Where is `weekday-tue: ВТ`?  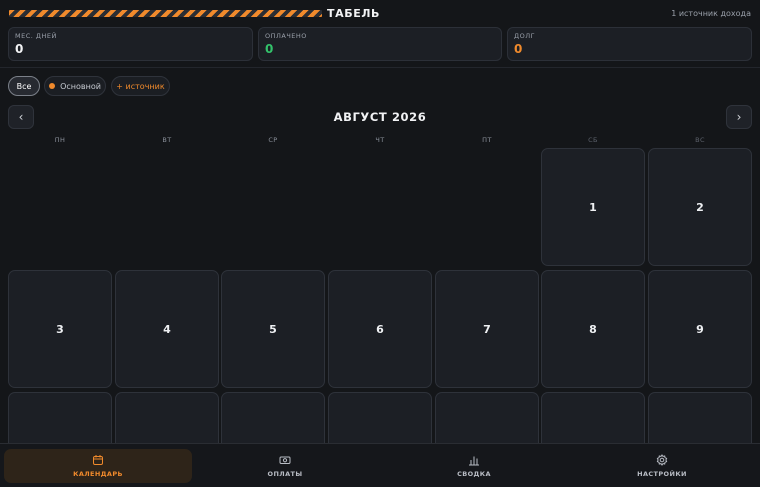
weekday-tue: ВТ is located at coordinates (167, 140).